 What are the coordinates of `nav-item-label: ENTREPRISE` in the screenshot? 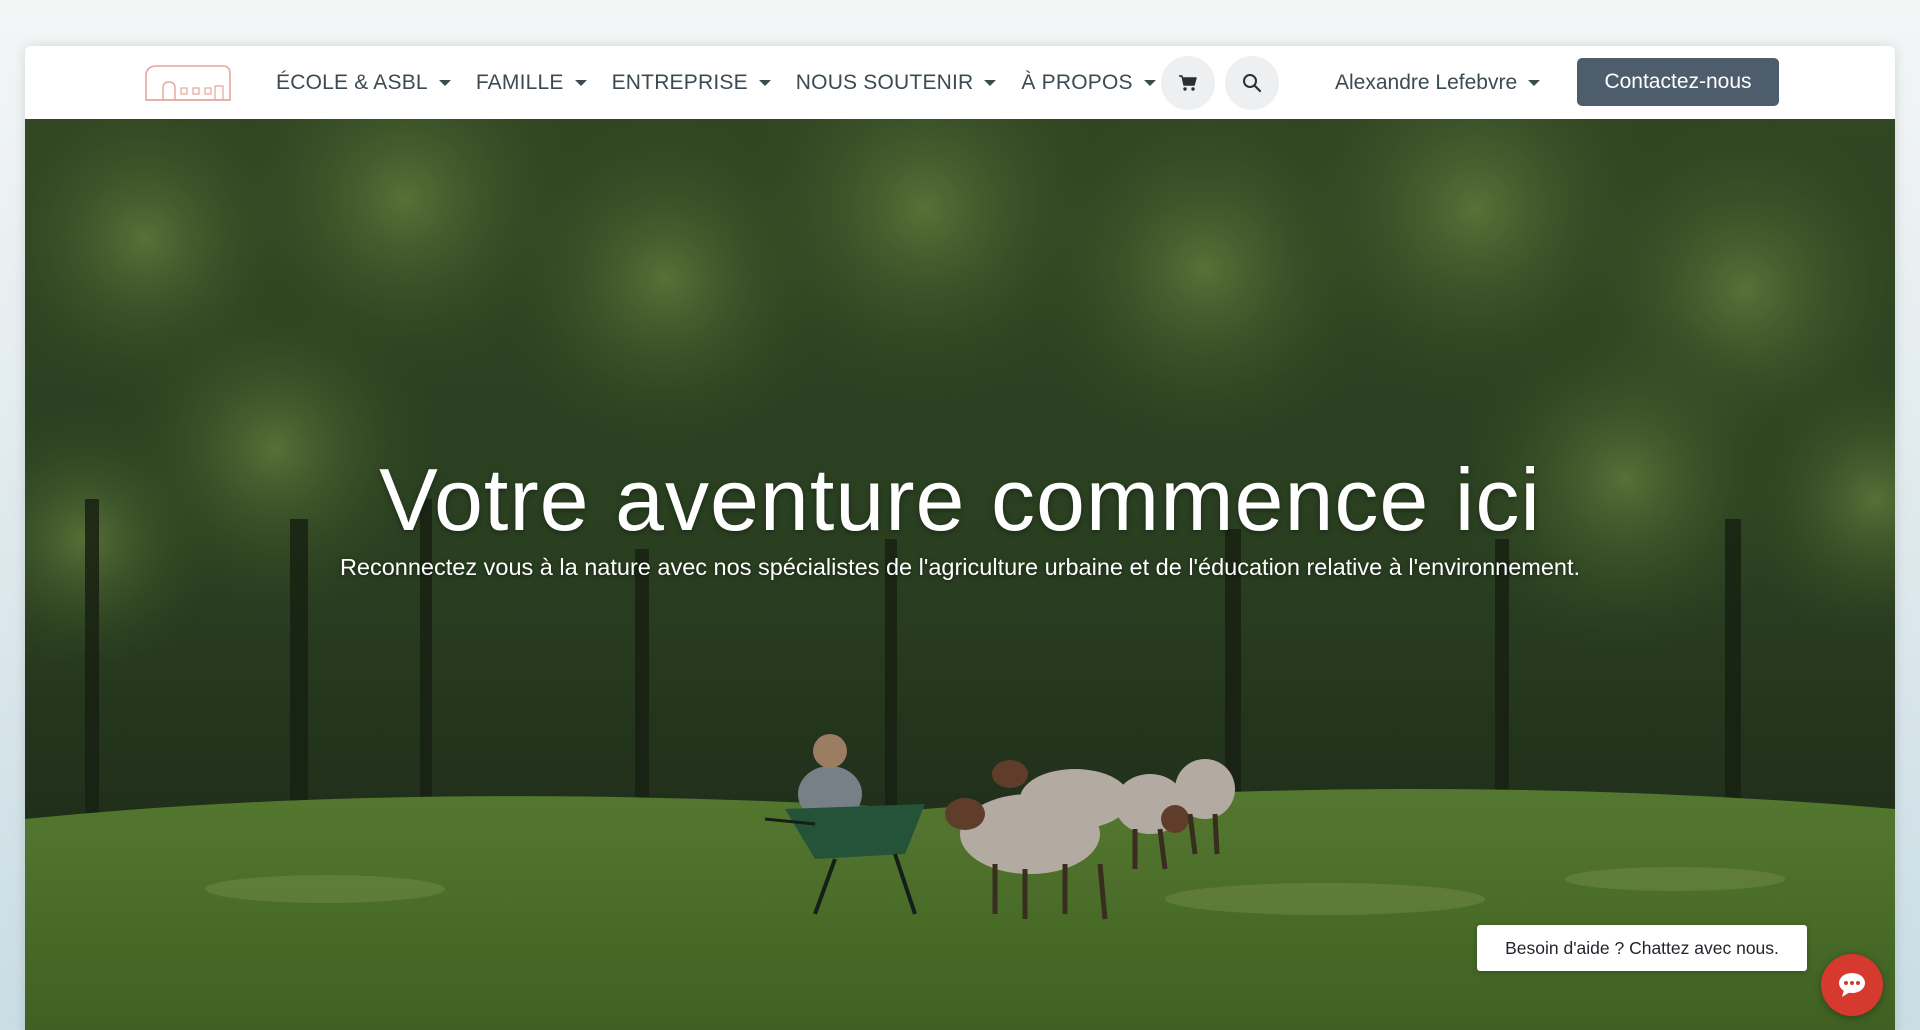 It's located at (679, 82).